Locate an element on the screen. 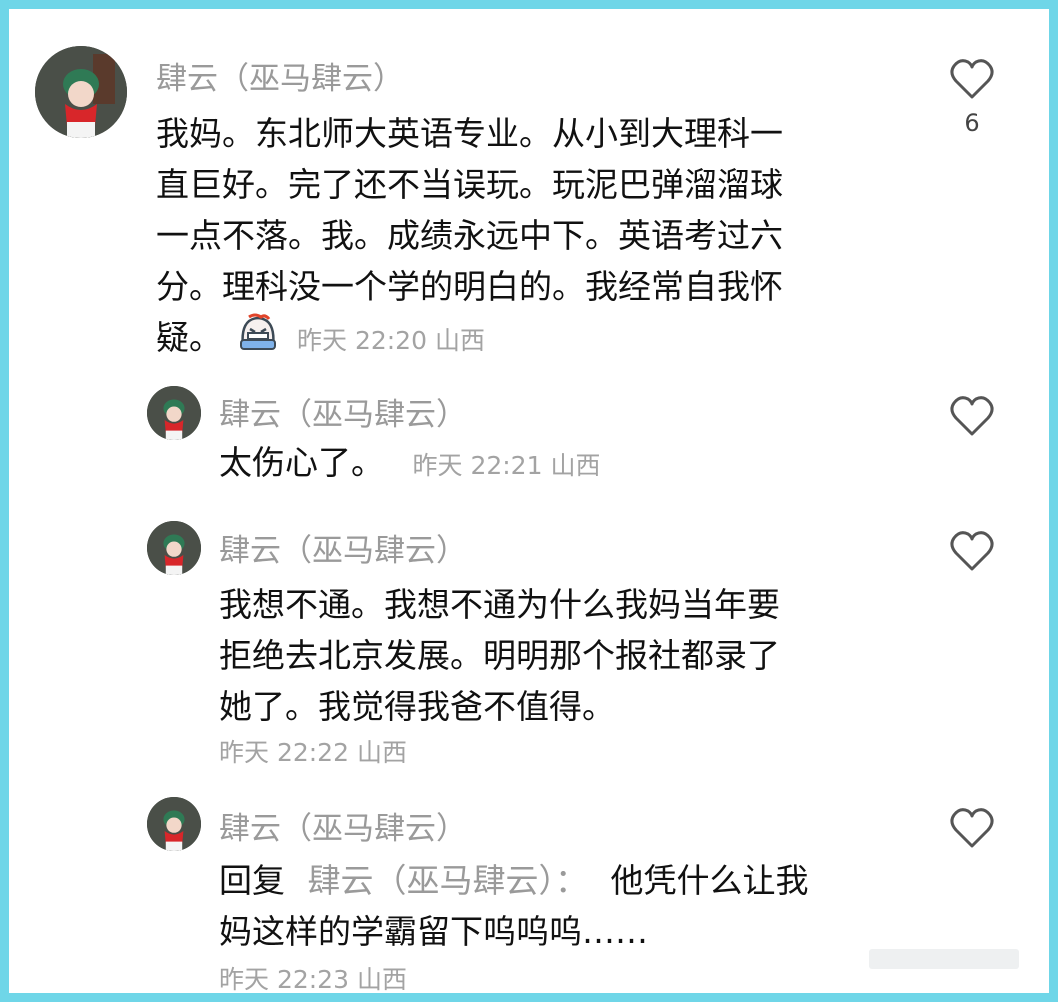  text-line: 分。理科没一个学的明白的。我经常自我怀 is located at coordinates (469, 286).